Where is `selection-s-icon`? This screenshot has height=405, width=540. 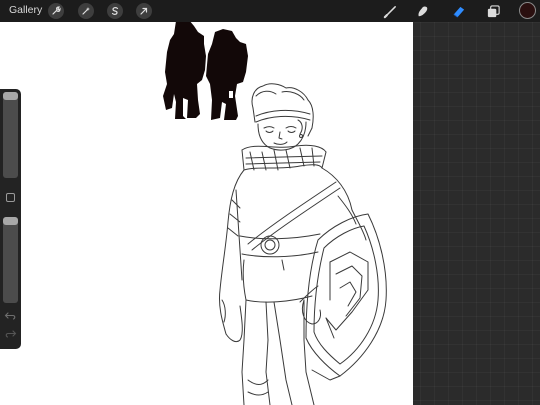 selection-s-icon is located at coordinates (115, 11).